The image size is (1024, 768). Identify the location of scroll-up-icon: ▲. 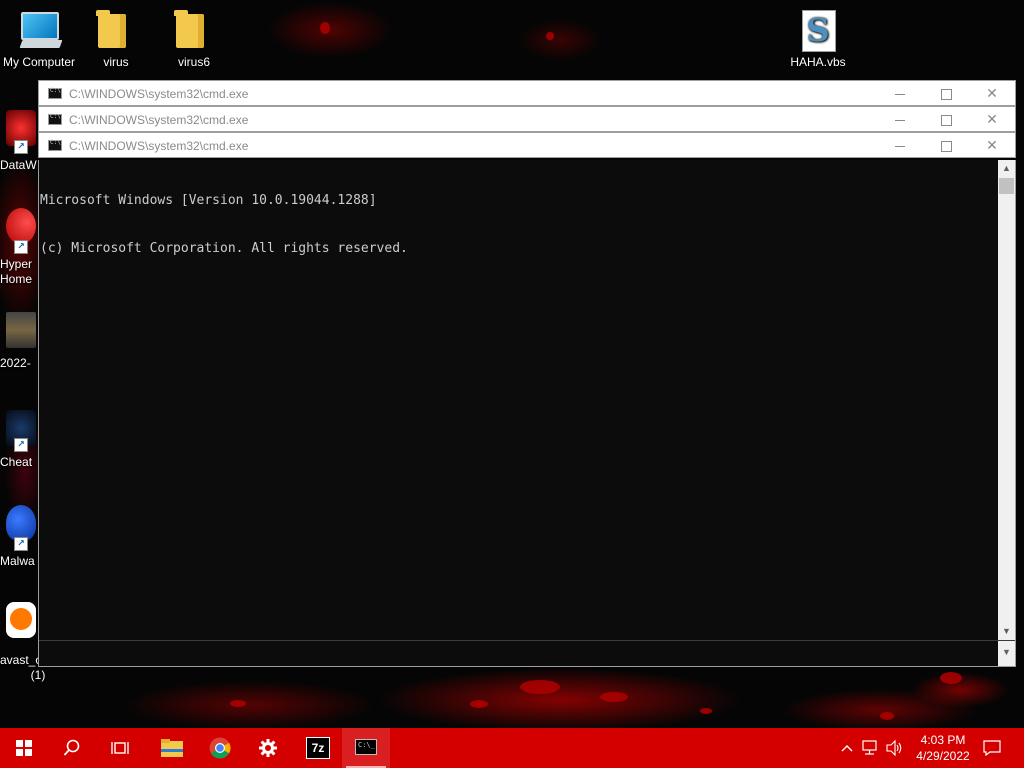
(1006, 168).